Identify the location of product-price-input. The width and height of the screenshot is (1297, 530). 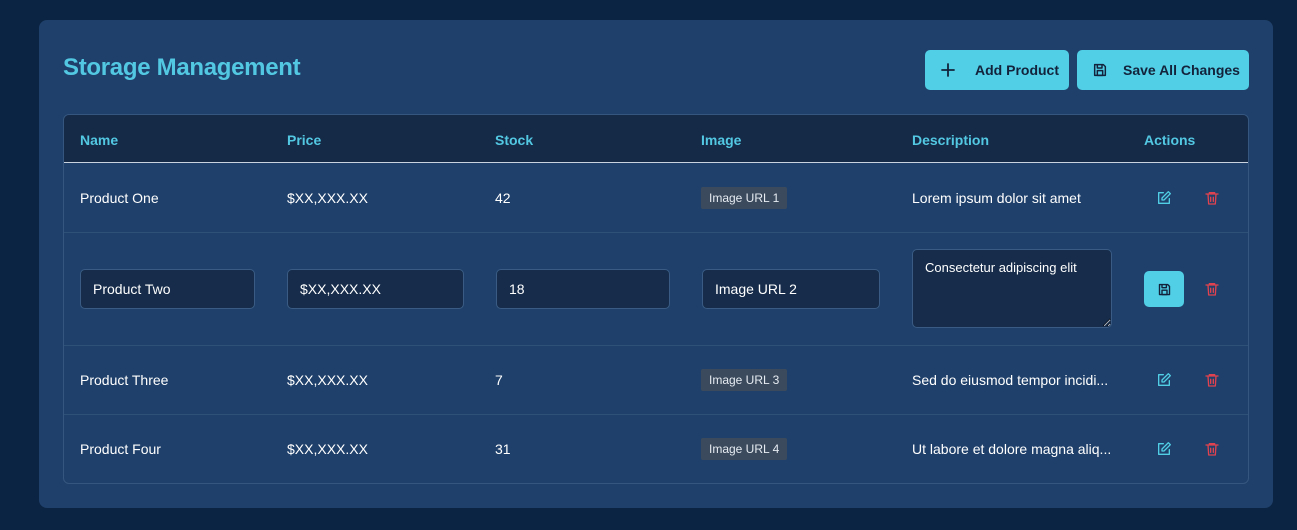
(375, 289).